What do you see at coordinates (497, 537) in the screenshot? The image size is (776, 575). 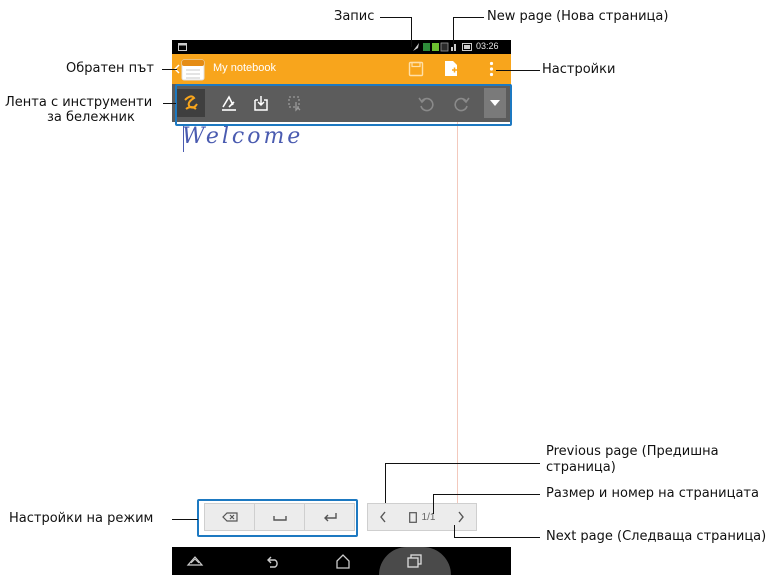 I see `next-page-leader` at bounding box center [497, 537].